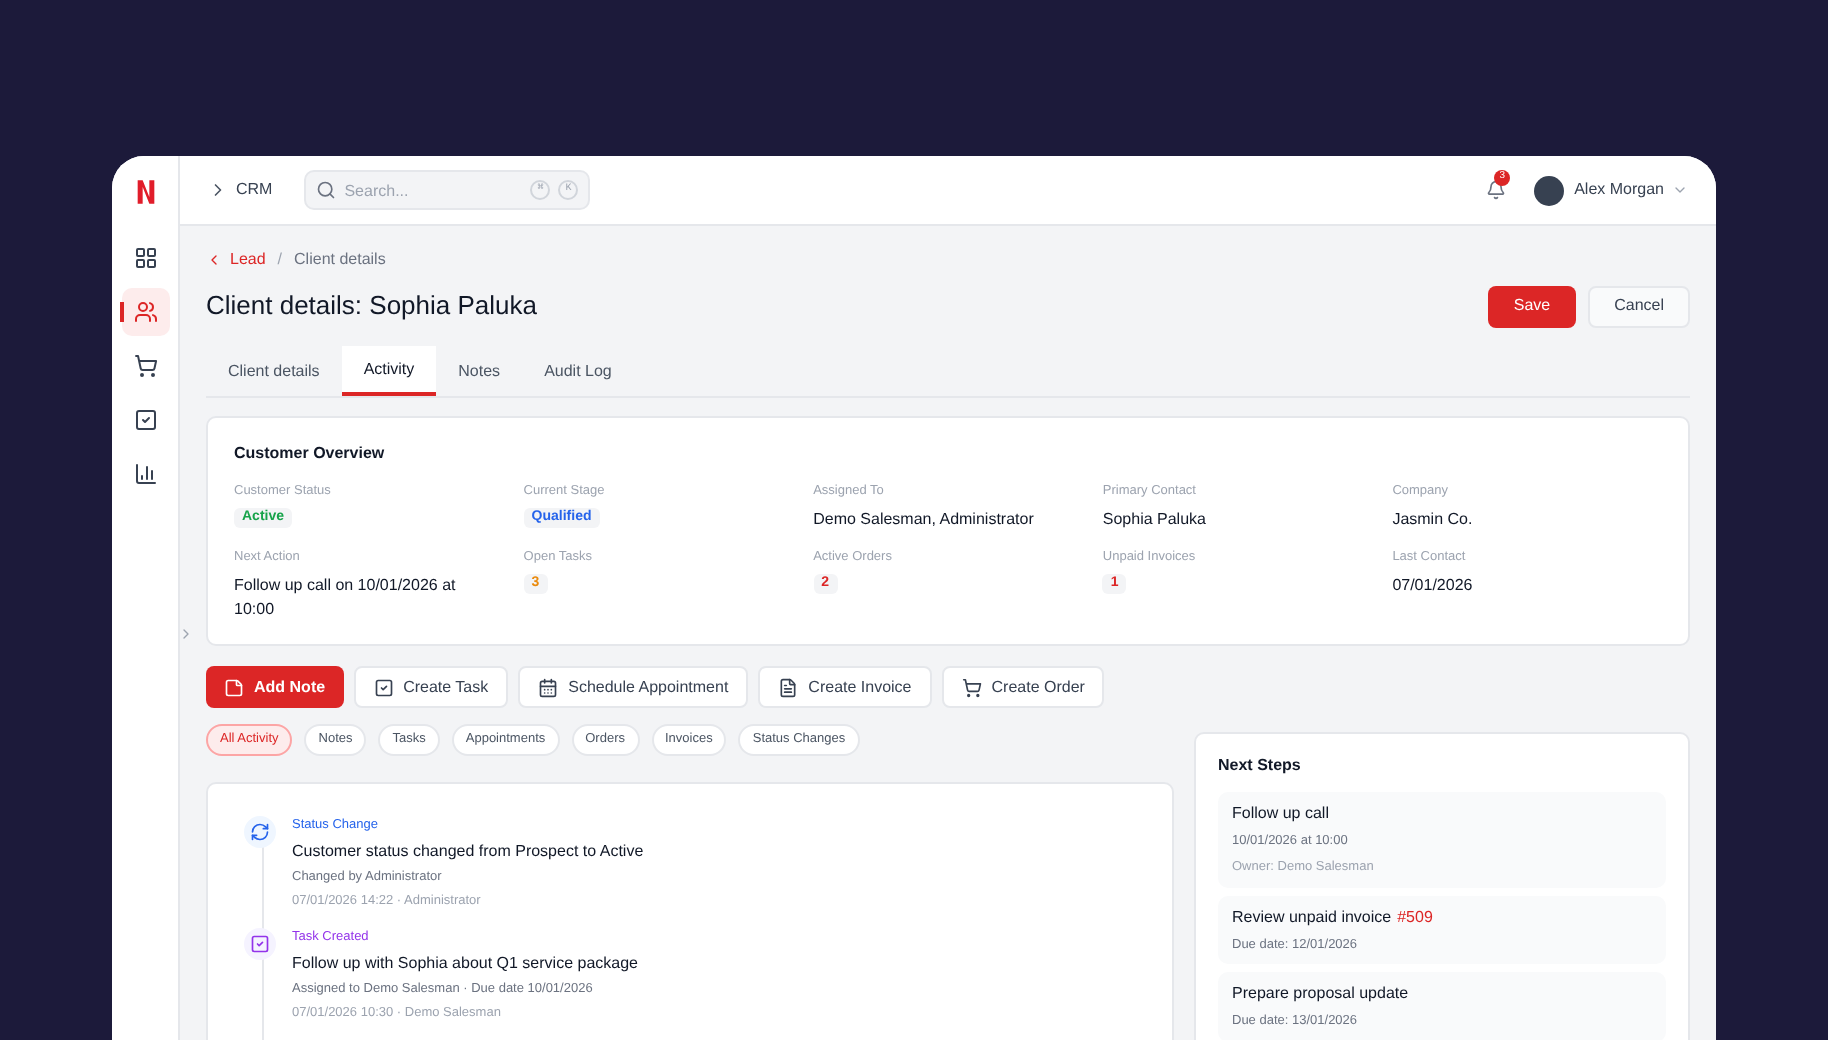  I want to click on bell-icon, so click(1496, 190).